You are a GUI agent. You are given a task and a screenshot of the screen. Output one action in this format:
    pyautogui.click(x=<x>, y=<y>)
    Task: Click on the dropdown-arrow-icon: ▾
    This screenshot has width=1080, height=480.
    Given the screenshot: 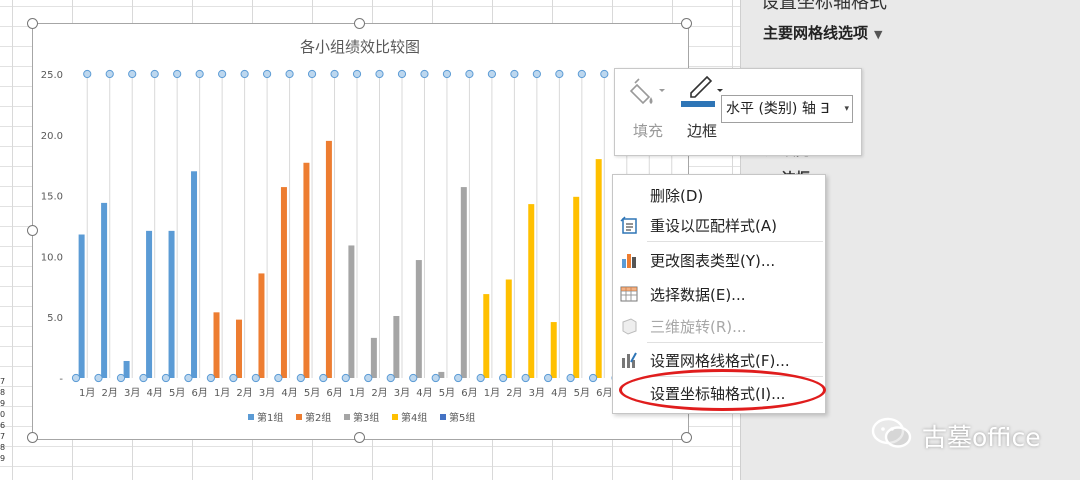 What is the action you would take?
    pyautogui.click(x=846, y=109)
    